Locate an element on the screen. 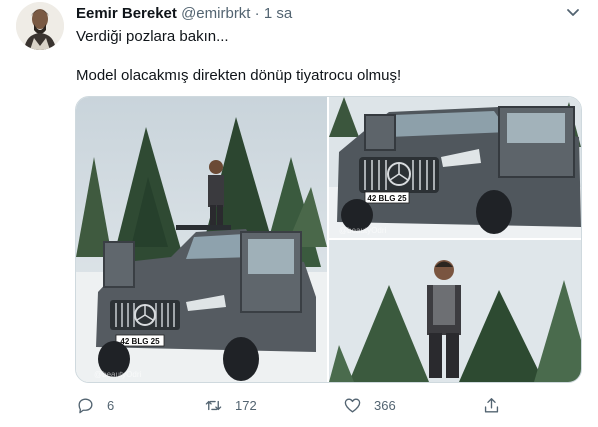 The width and height of the screenshot is (598, 427). photo-2: 42 BLG 25 @beautyOdri is located at coordinates (455, 167).